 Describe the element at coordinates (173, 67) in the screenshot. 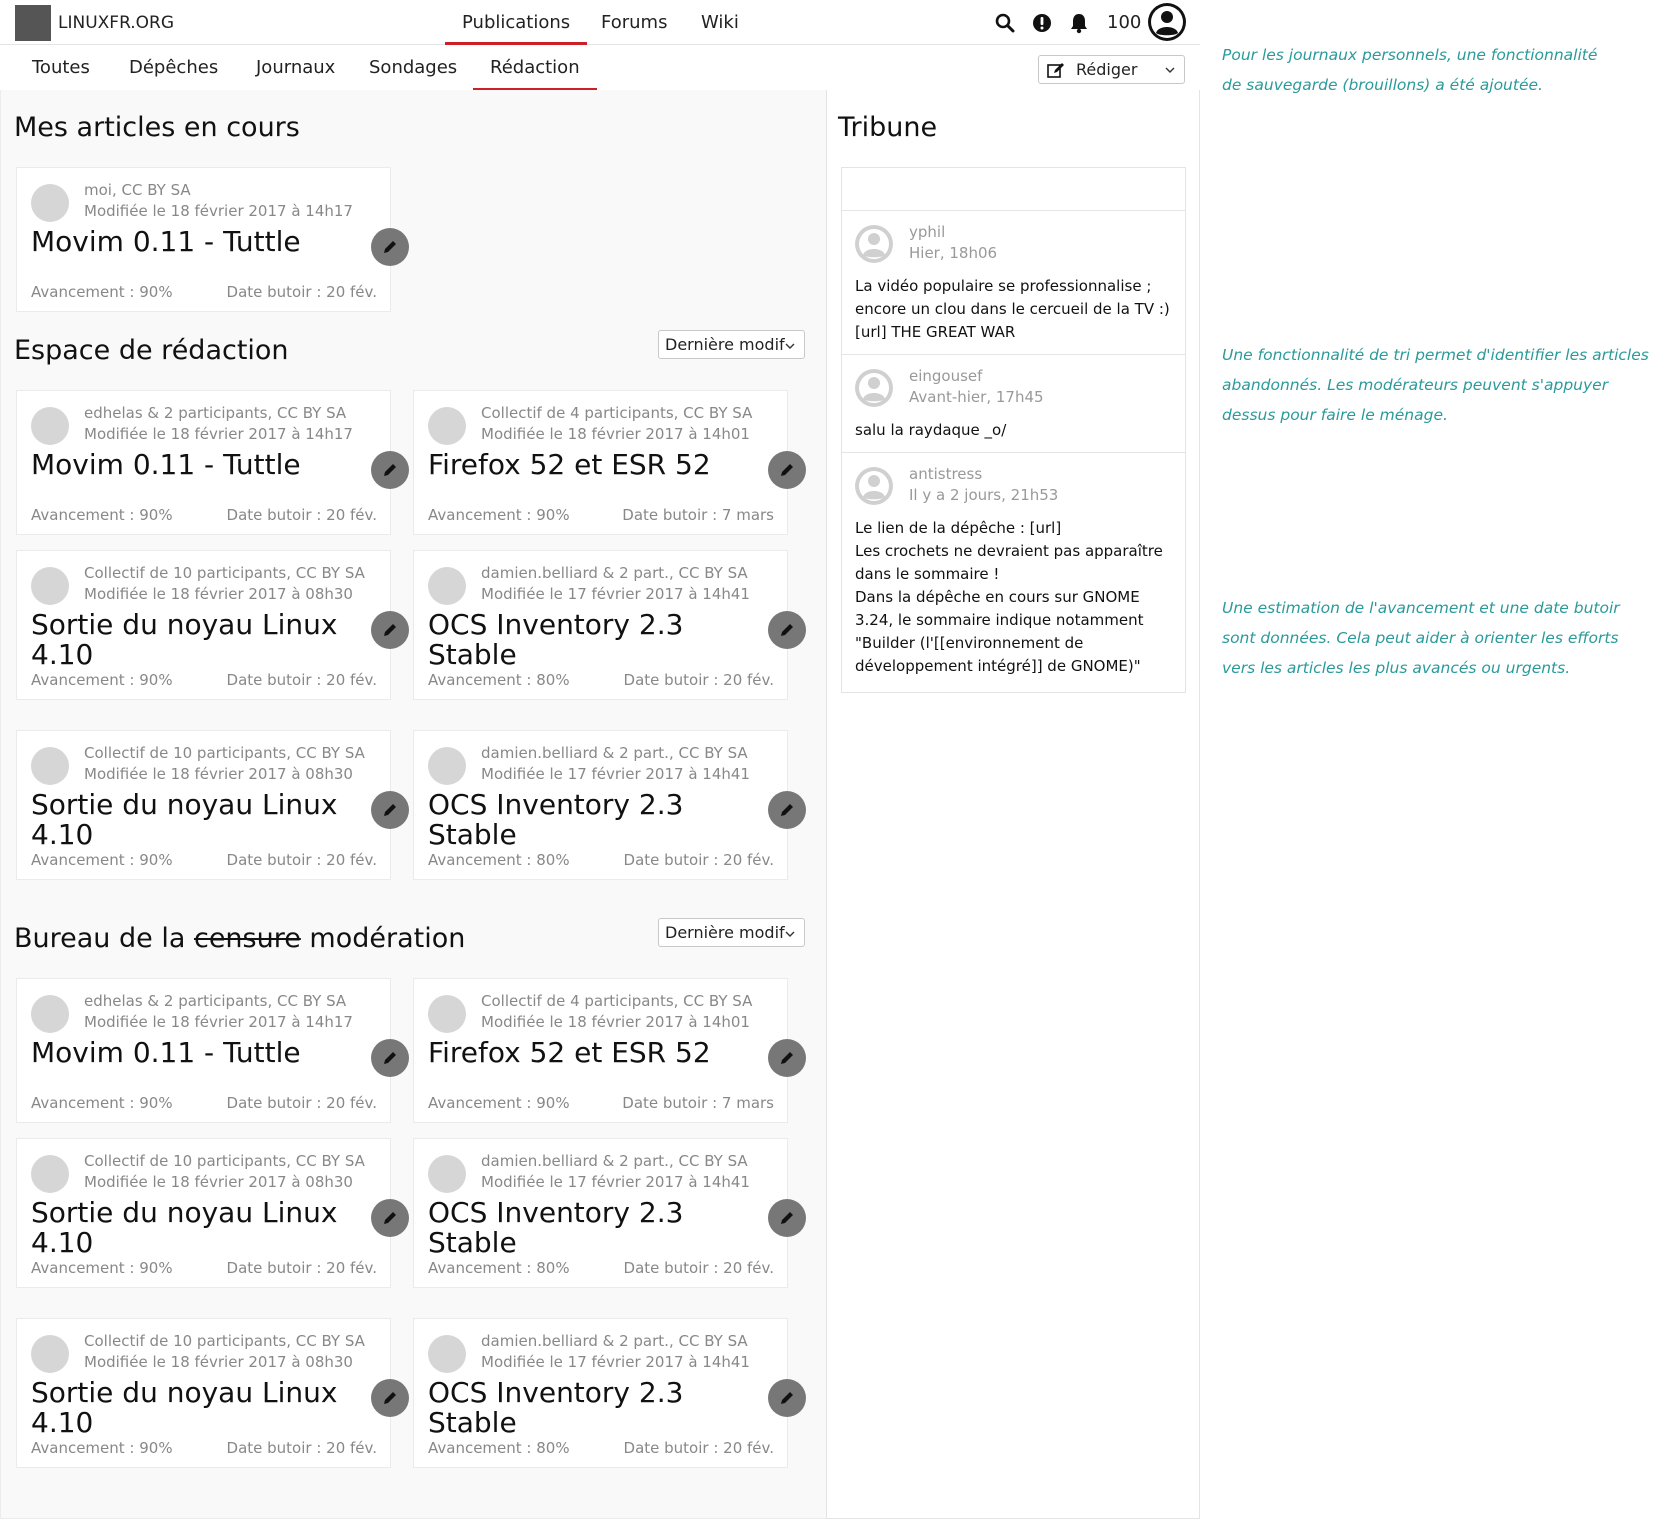

I see `tab-depeches: Dépêches` at that location.